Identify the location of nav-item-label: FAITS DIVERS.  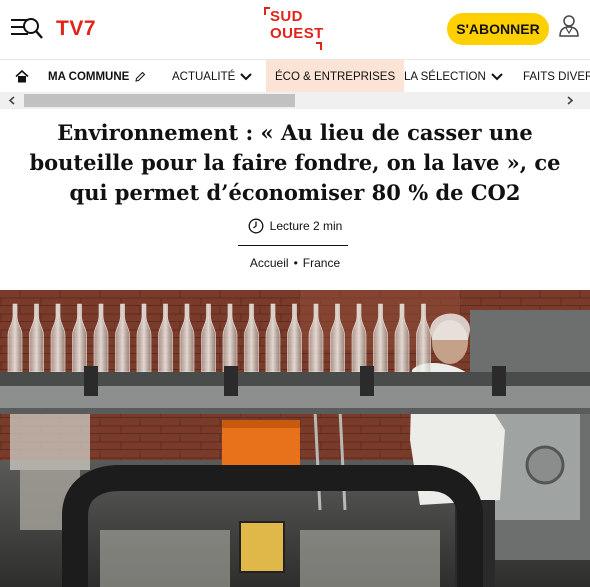
(556, 76).